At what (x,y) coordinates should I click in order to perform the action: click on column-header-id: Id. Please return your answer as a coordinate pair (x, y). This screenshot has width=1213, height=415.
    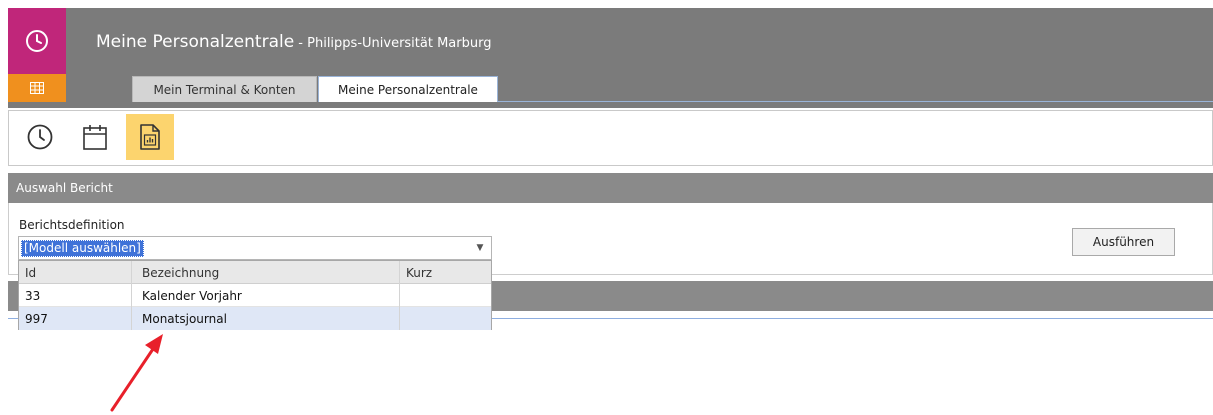
    Looking at the image, I should click on (75, 272).